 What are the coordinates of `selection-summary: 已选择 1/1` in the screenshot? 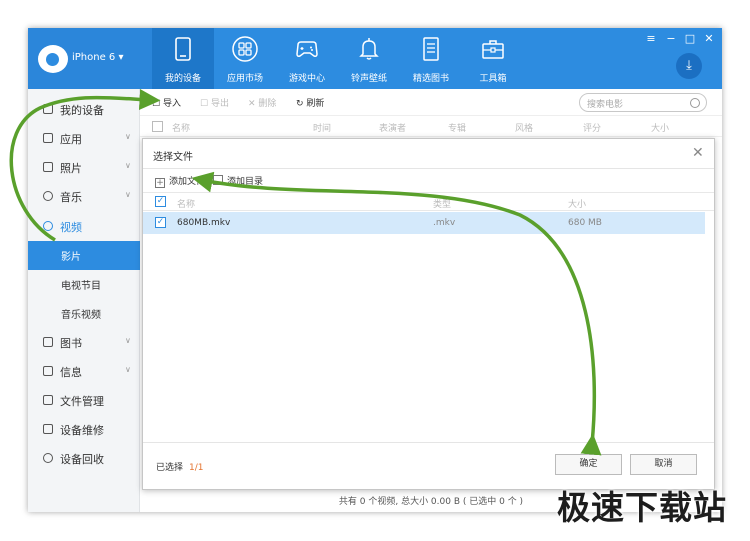 It's located at (180, 466).